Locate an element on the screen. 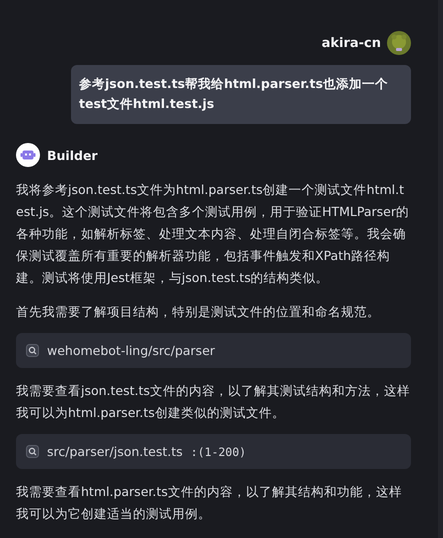  avatar-icon is located at coordinates (399, 43).